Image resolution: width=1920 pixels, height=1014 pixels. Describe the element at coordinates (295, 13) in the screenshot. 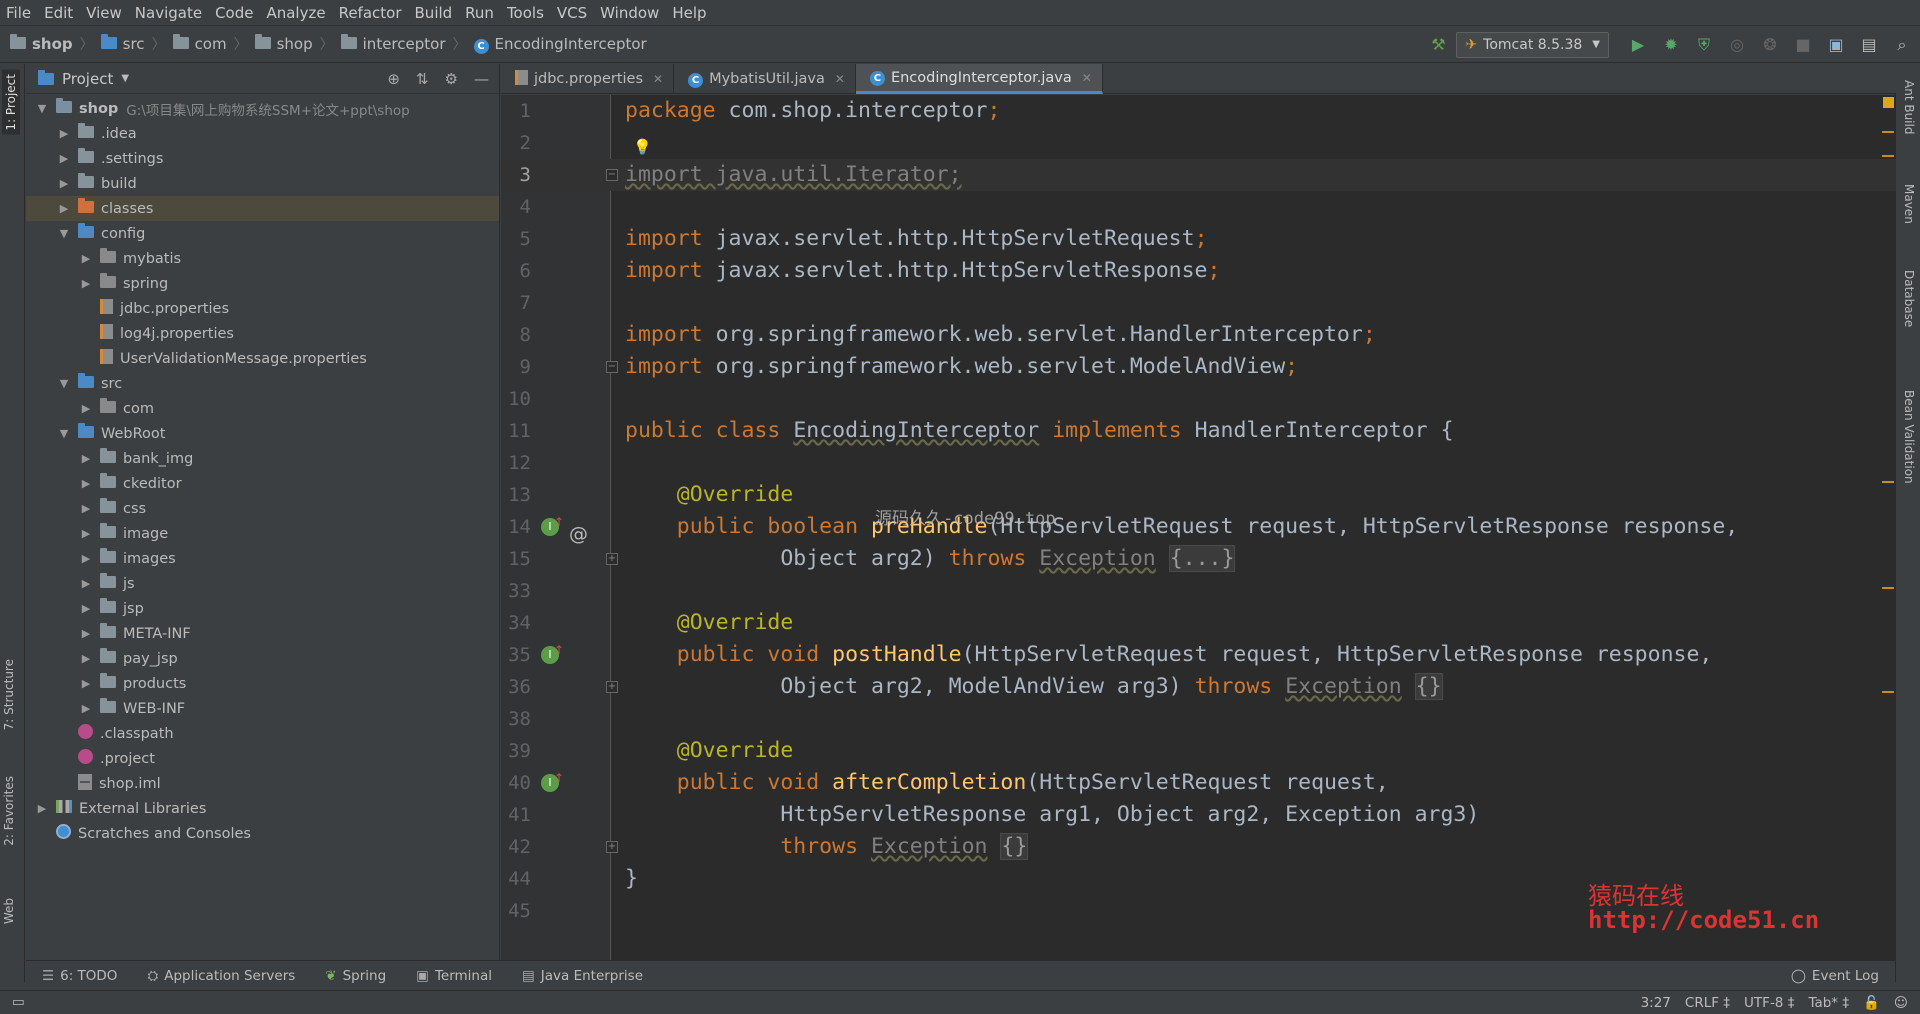

I see `menu-analyze: Analyze` at that location.